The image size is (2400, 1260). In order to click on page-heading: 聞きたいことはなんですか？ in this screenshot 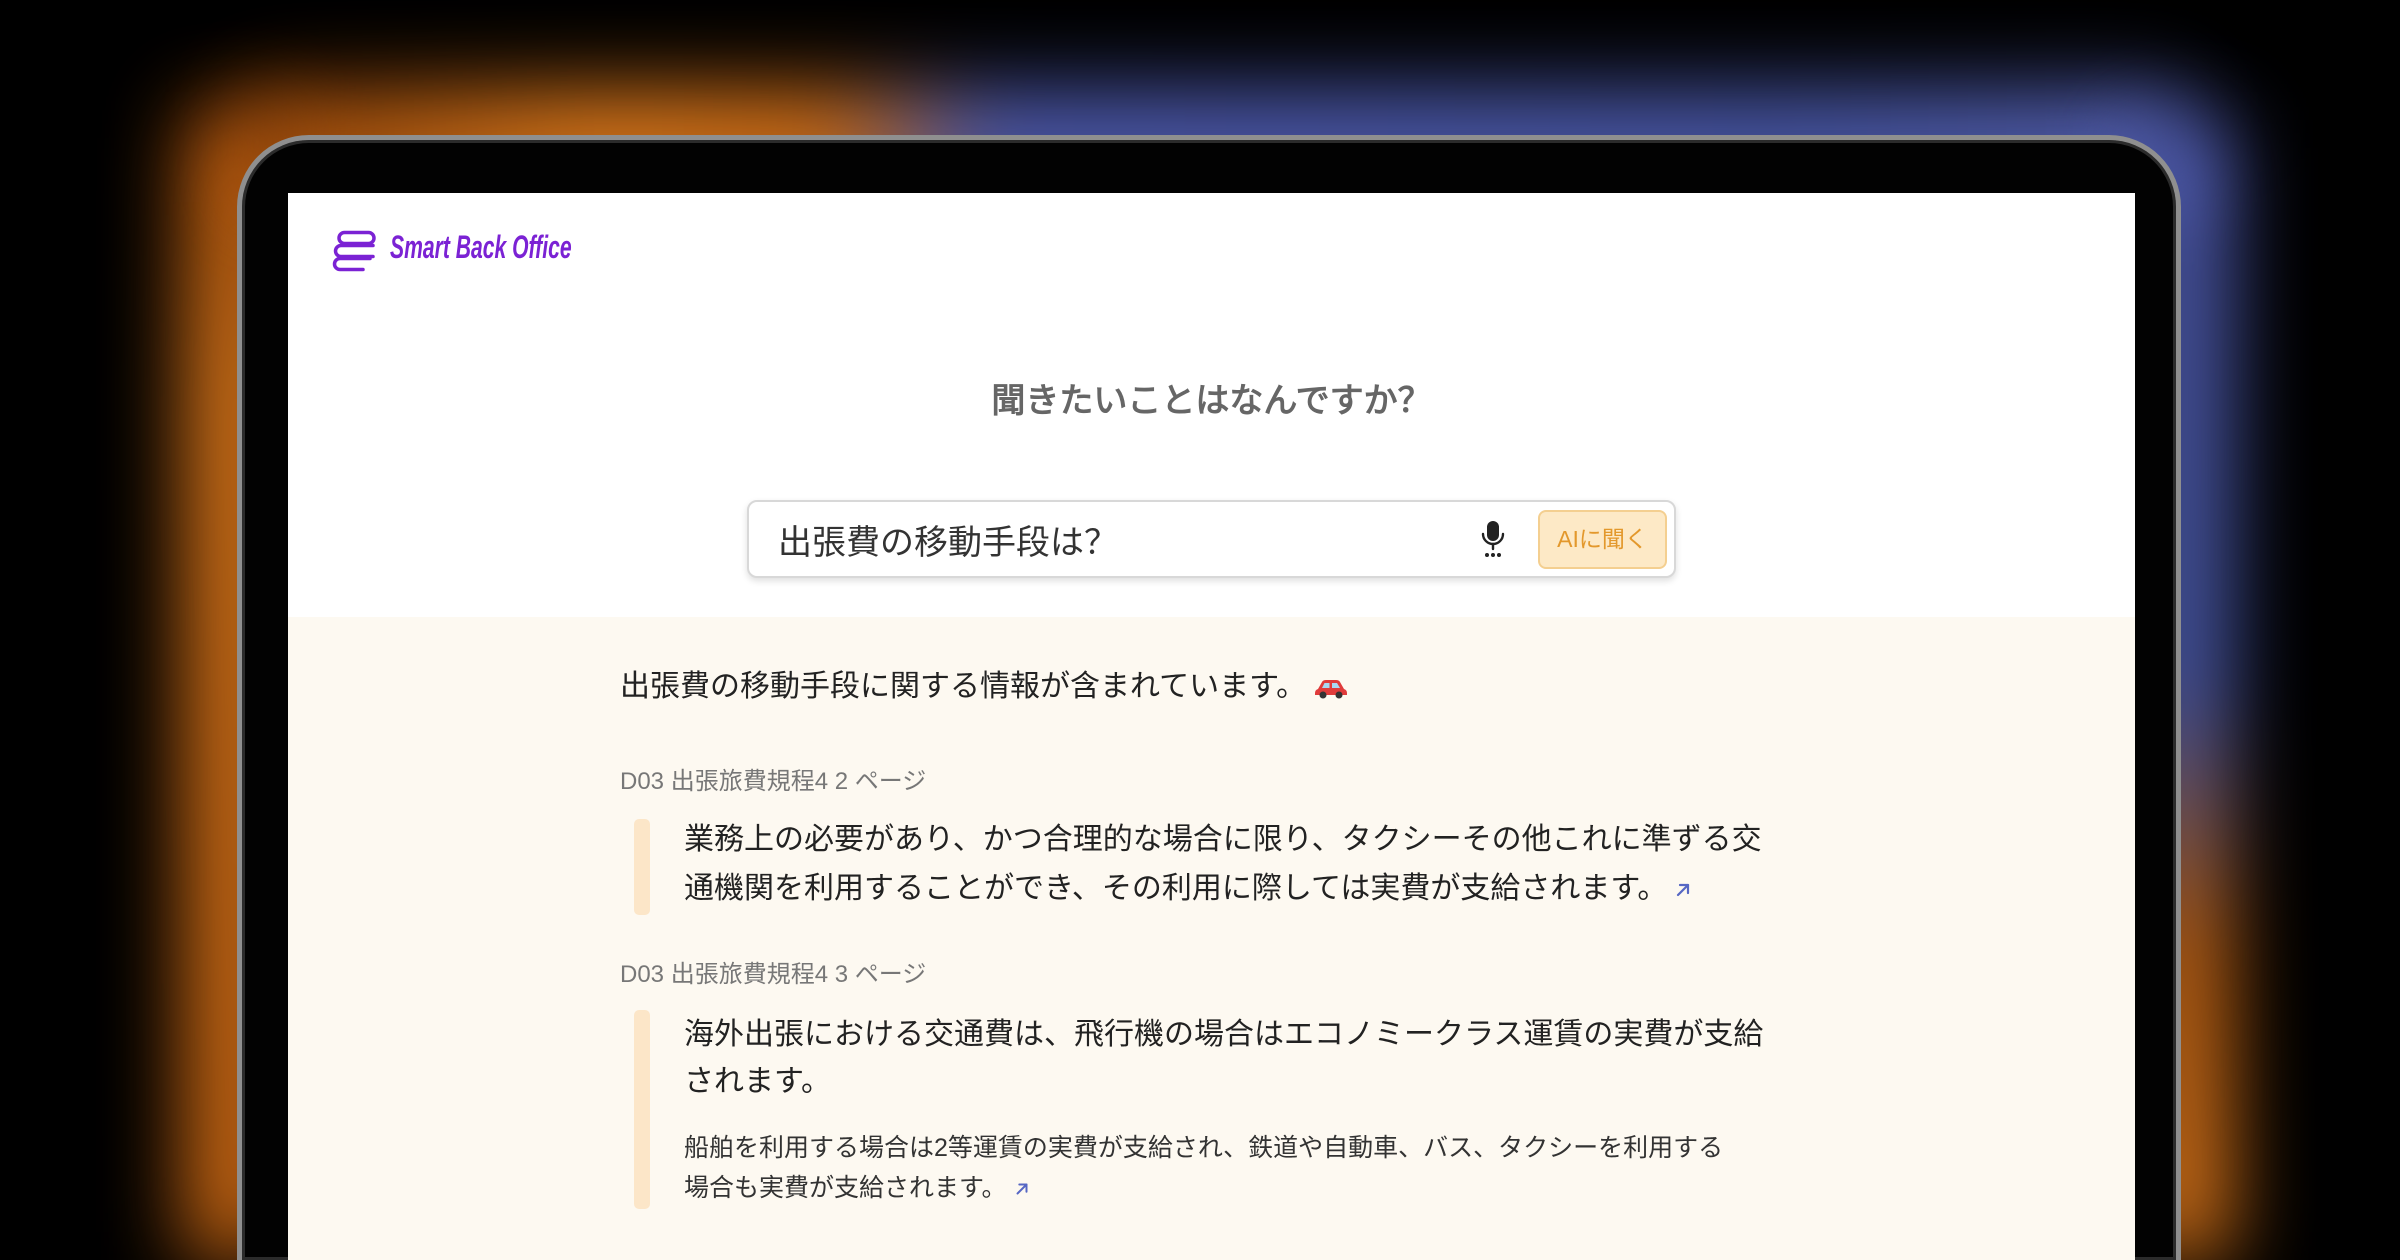, I will do `click(1211, 401)`.